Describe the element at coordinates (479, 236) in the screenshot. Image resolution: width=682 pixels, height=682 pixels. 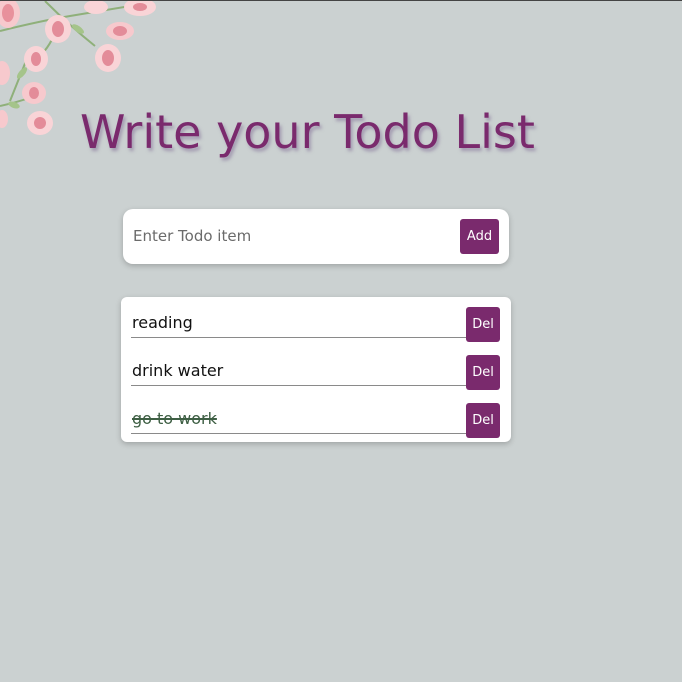
I see `add-button: Add` at that location.